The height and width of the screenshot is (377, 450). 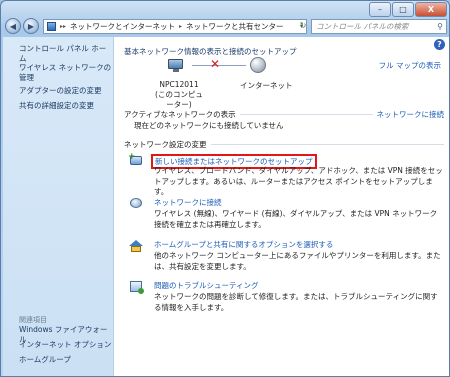 What do you see at coordinates (210, 51) in the screenshot?
I see `page-title: 基本ネットワーク情報の表示と接続のセットアップ` at bounding box center [210, 51].